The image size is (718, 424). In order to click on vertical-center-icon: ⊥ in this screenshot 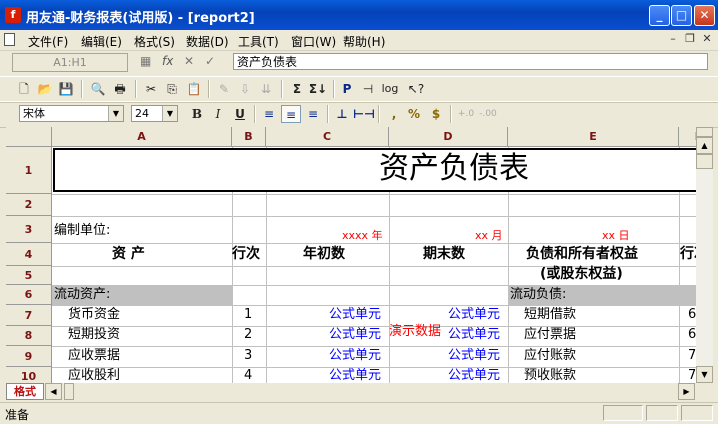, I will do `click(342, 114)`.